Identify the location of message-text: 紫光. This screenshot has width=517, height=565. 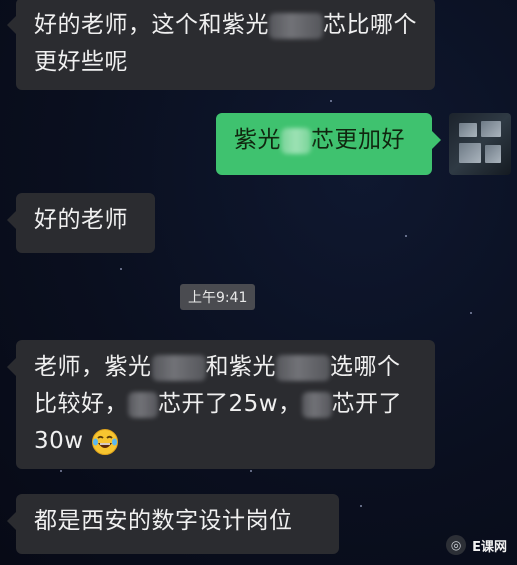
(257, 140).